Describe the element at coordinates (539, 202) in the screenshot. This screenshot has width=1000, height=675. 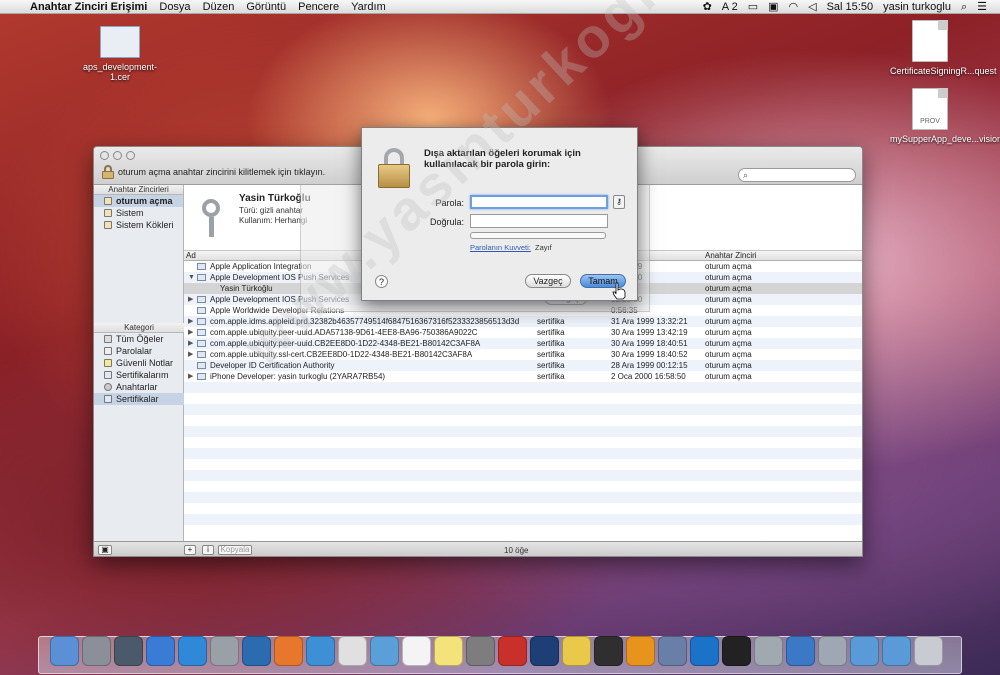
I see `password-field` at that location.